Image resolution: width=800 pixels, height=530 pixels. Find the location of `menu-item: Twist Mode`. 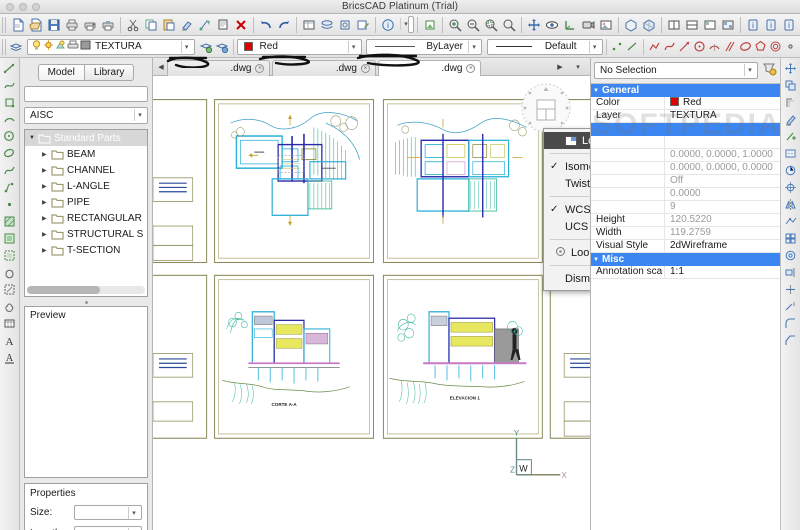

menu-item: Twist Mode is located at coordinates (567, 183).